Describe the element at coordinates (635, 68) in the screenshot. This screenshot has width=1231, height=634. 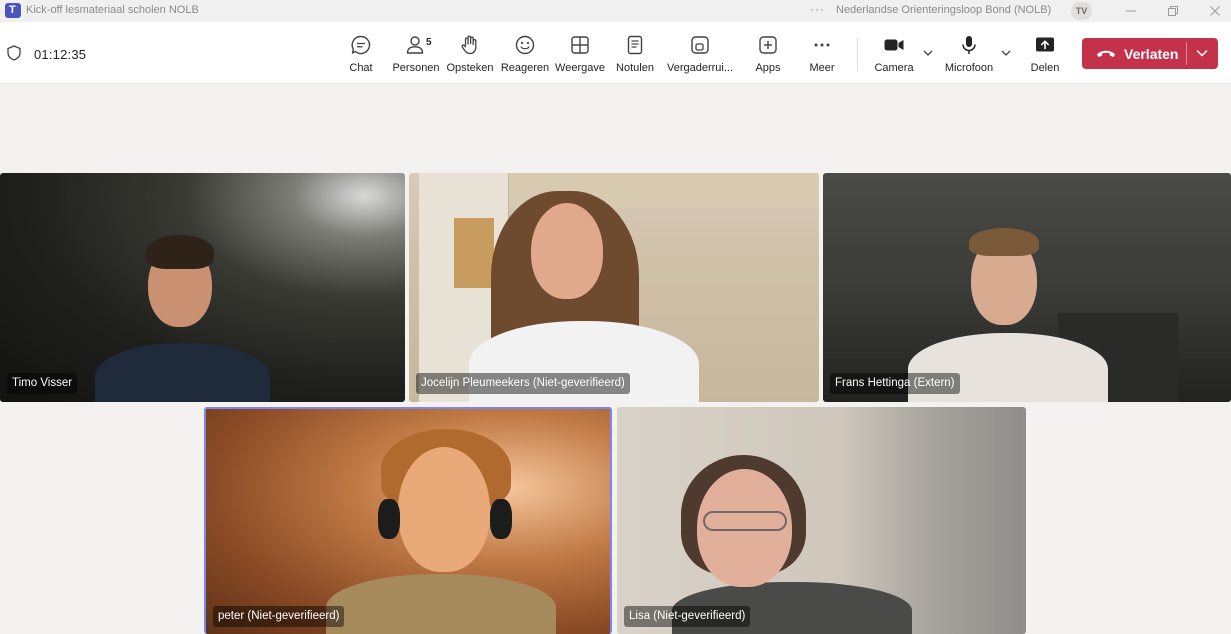
I see `notes-label: Notulen` at that location.